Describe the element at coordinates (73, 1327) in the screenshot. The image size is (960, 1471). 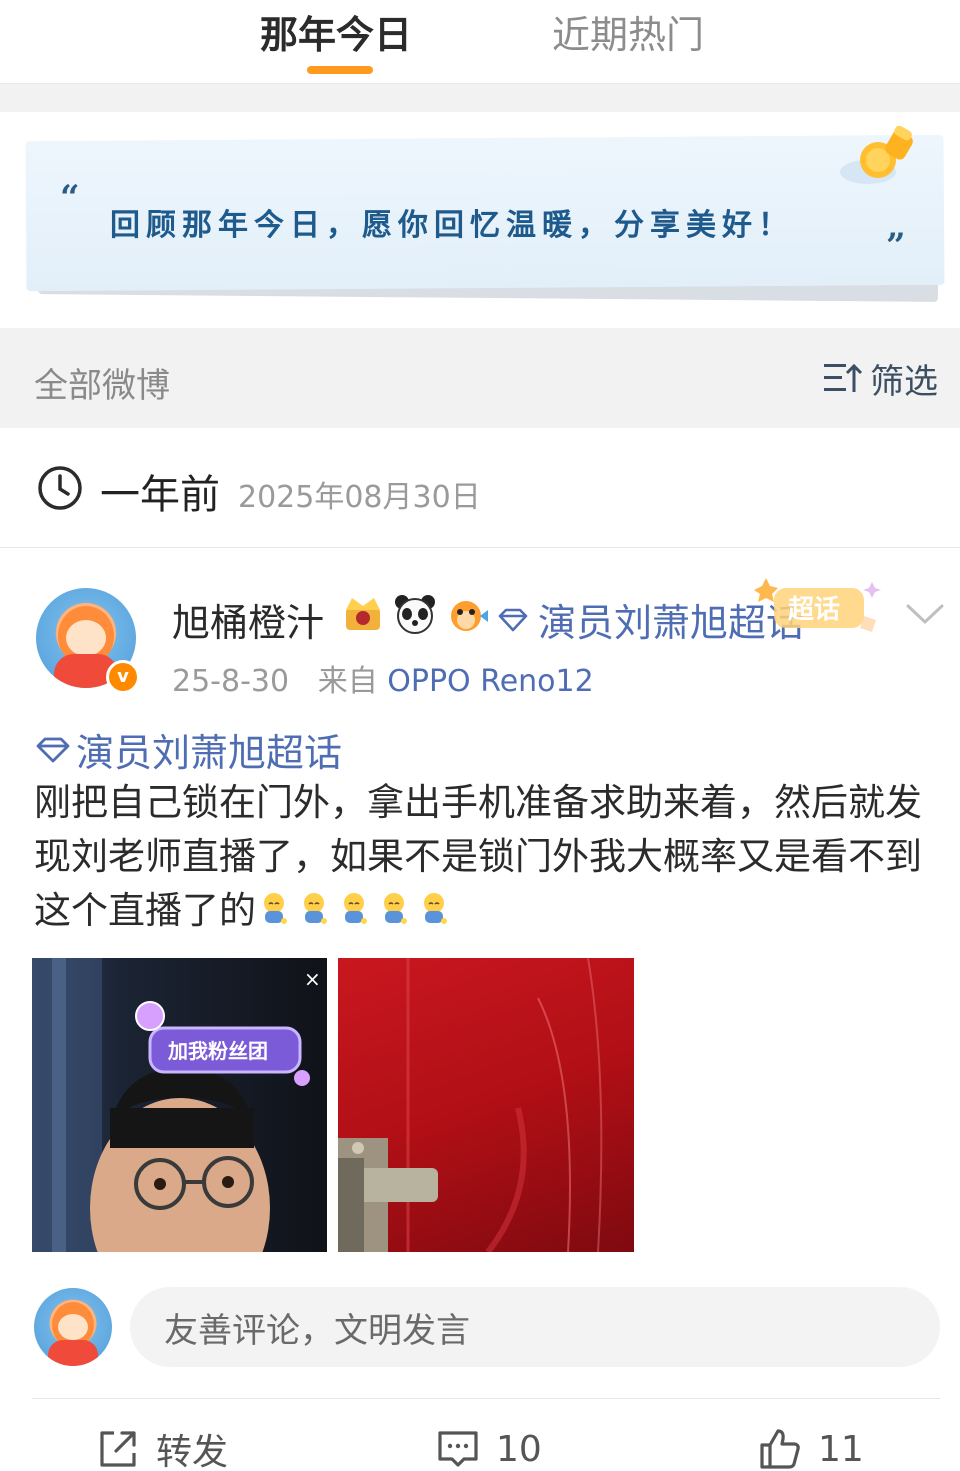
I see `my-avatar` at that location.